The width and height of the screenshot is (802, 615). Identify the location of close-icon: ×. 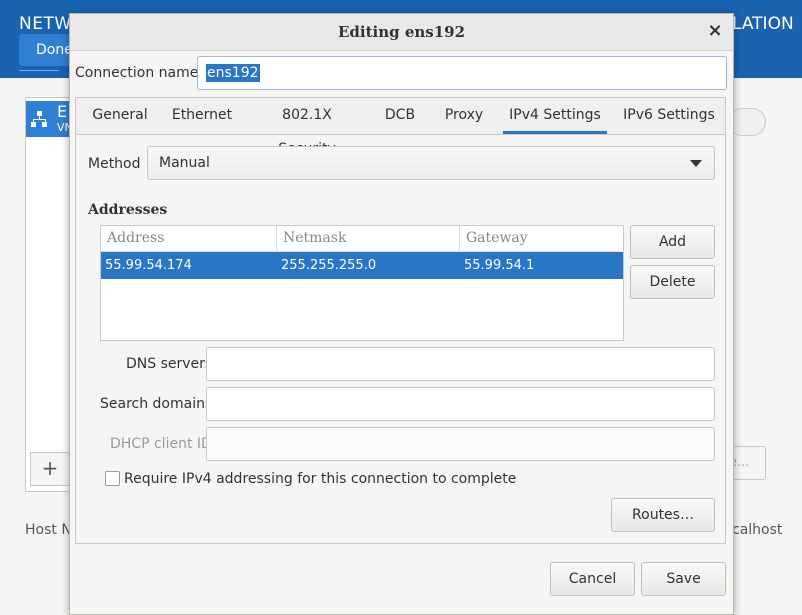
(715, 31).